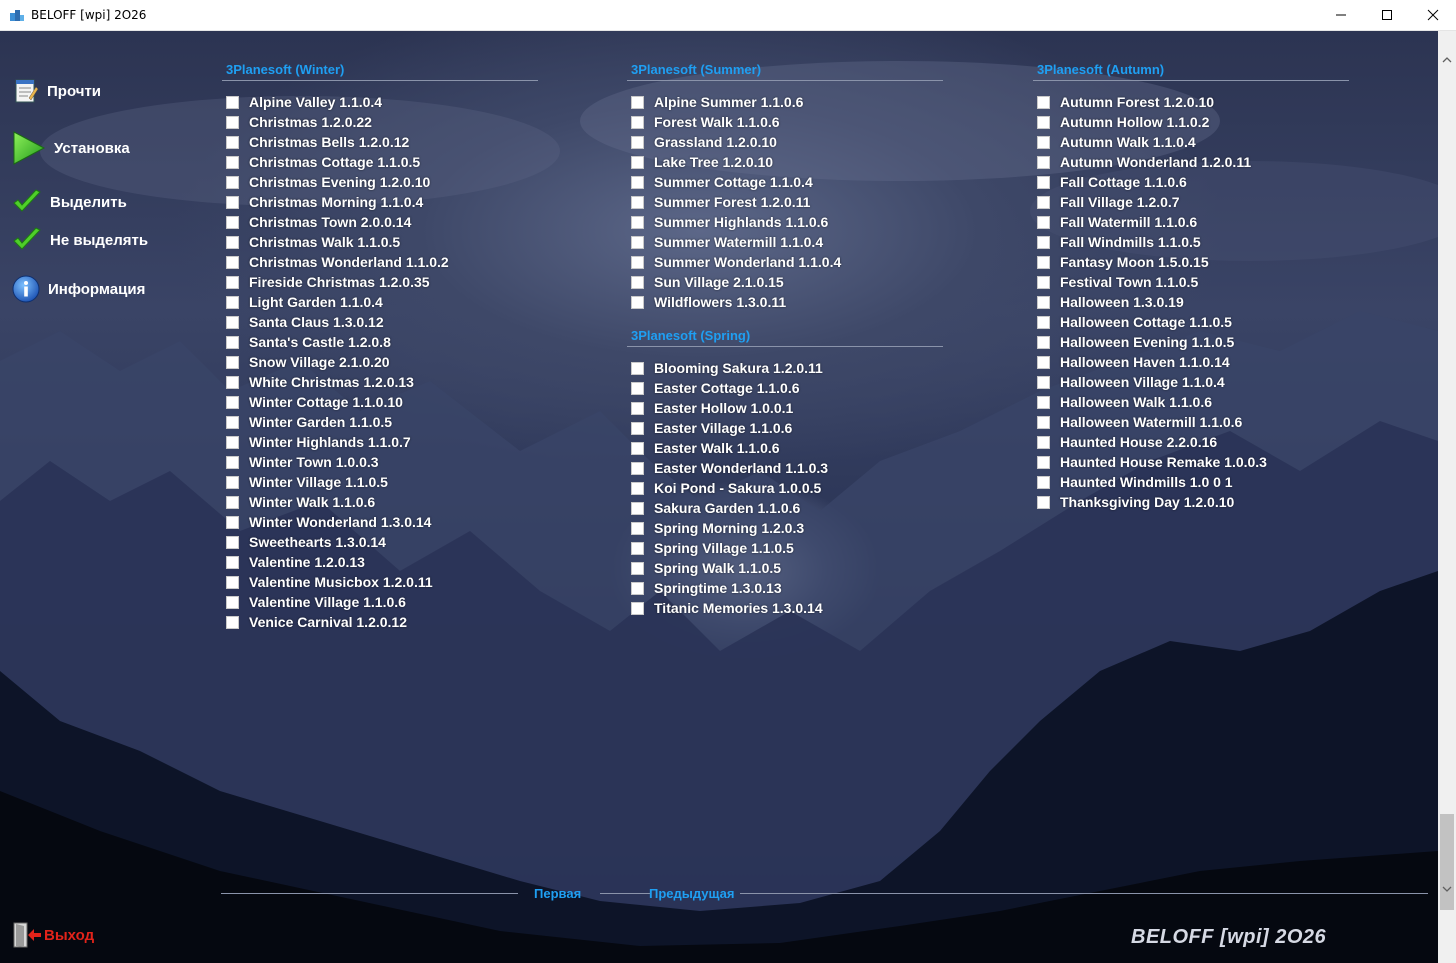 This screenshot has height=963, width=1456. What do you see at coordinates (80, 240) in the screenshot?
I see `deselect-all-menu-item: Не выделять` at bounding box center [80, 240].